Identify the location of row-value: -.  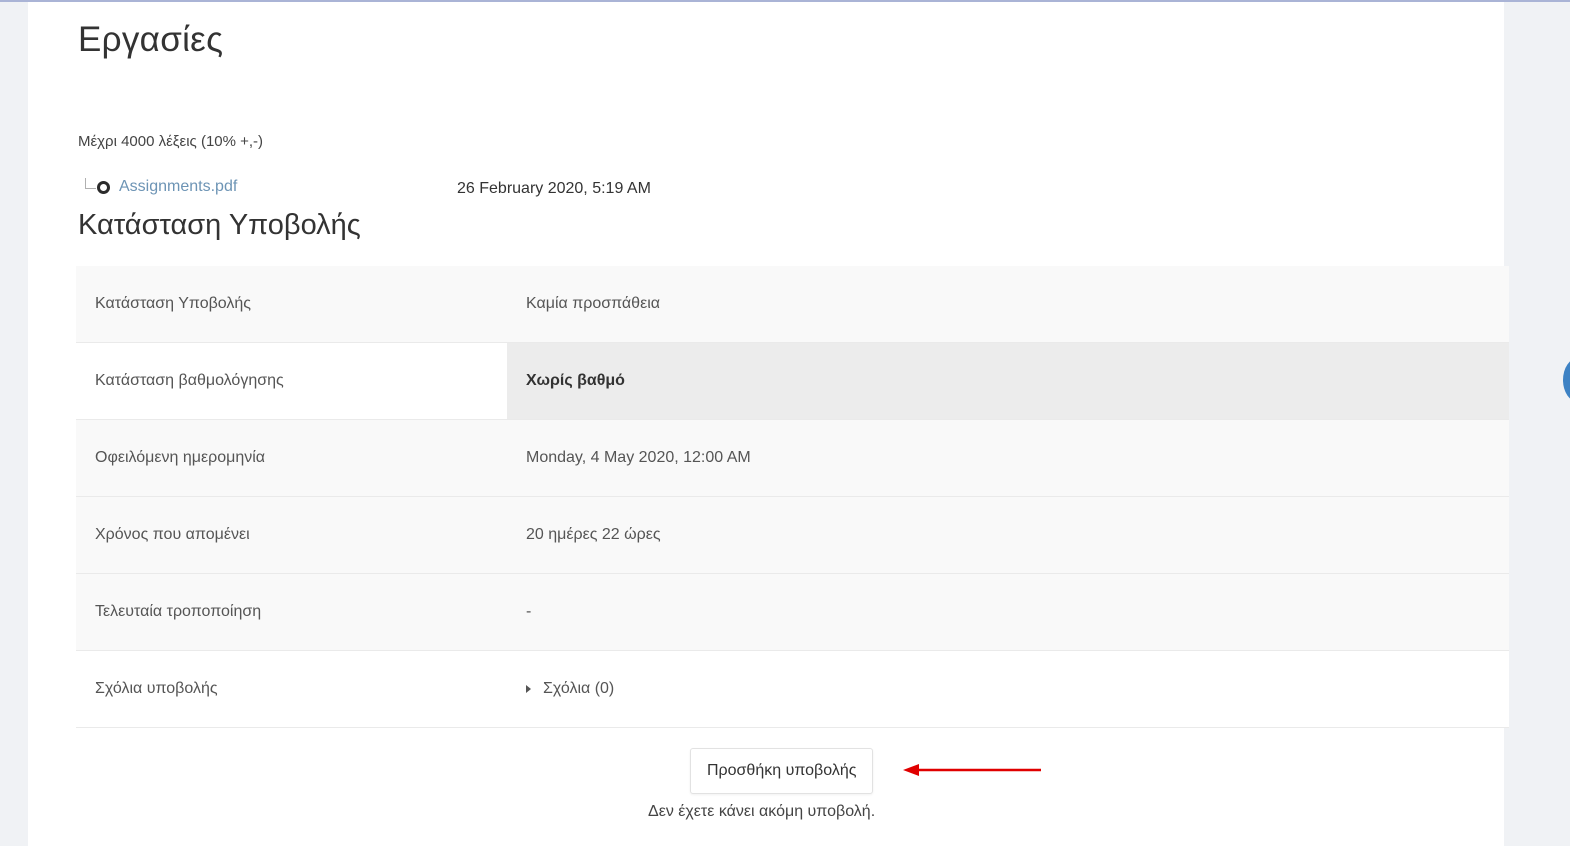
(529, 611).